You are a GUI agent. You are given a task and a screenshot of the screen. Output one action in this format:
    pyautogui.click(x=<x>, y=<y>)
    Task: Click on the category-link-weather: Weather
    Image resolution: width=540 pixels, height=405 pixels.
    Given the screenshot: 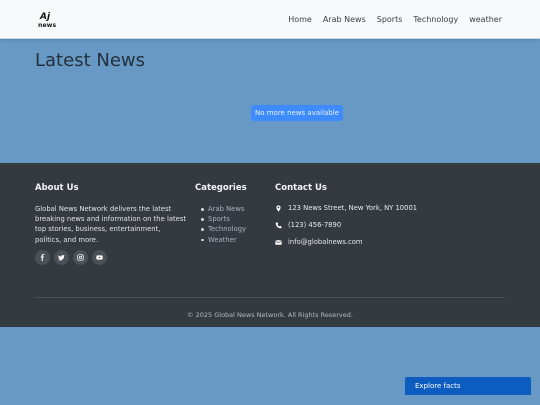 What is the action you would take?
    pyautogui.click(x=223, y=240)
    